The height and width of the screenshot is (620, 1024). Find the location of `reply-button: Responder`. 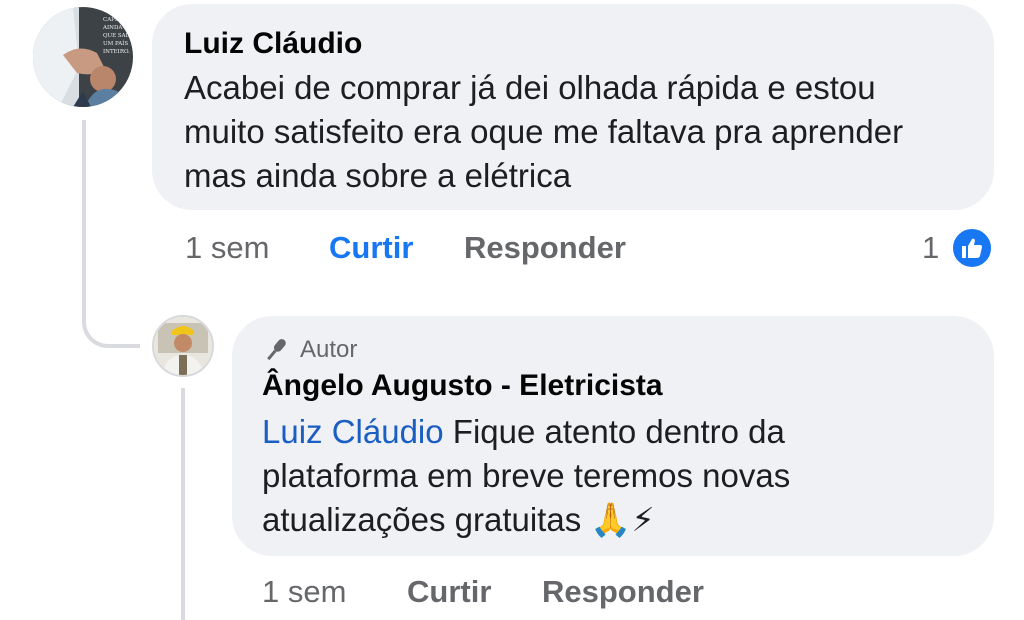

reply-button: Responder is located at coordinates (545, 248).